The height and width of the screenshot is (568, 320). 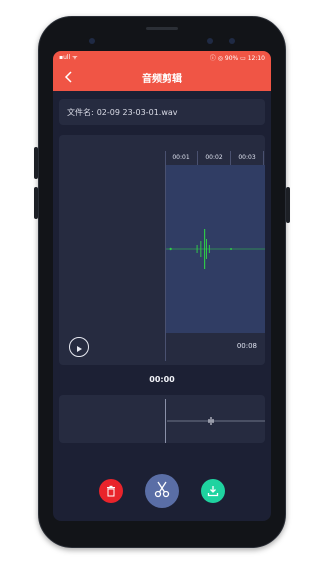 I want to click on page-title: 音频剪辑, so click(x=162, y=79).